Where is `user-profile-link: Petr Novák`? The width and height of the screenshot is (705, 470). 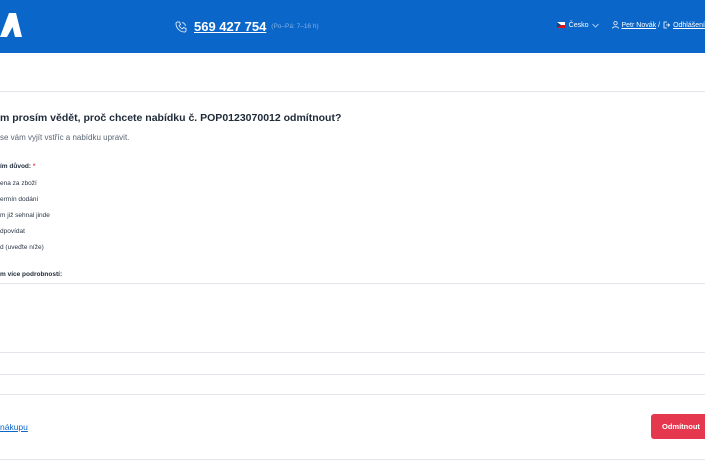
user-profile-link: Petr Novák is located at coordinates (639, 25).